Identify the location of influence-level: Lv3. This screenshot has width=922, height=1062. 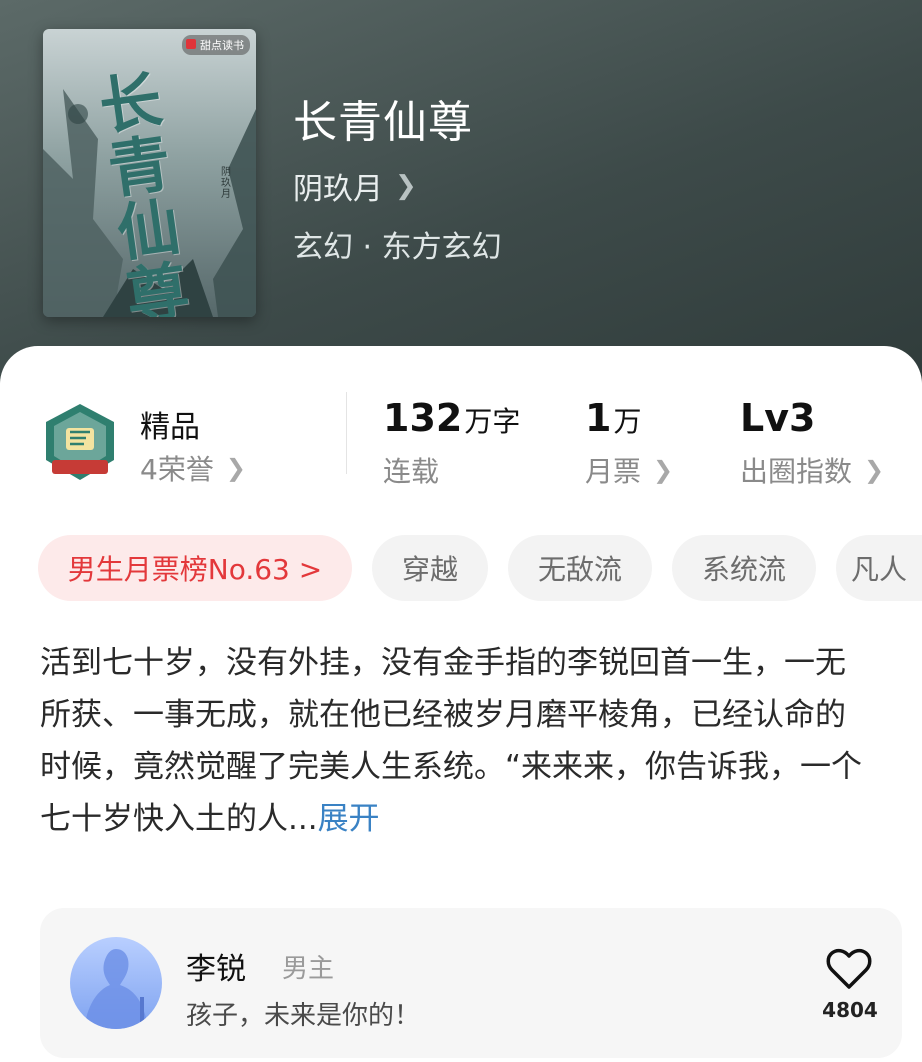
(777, 418).